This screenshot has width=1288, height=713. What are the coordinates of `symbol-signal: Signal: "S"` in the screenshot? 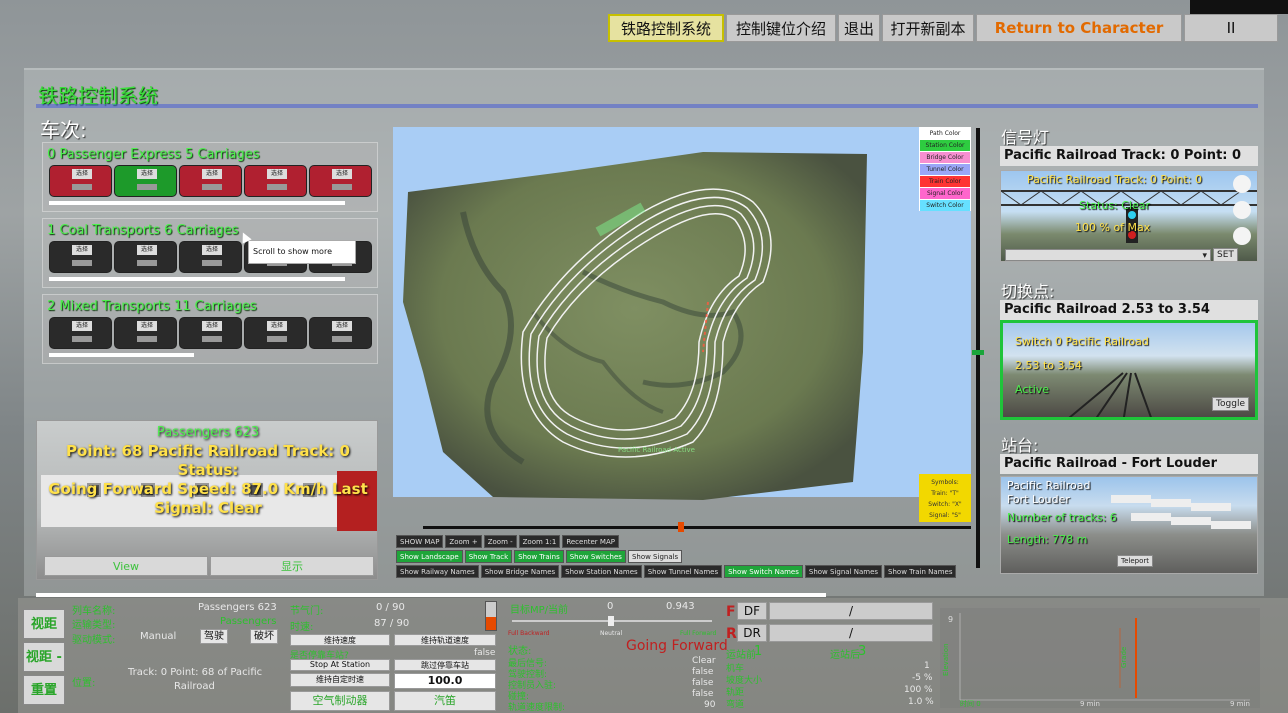 It's located at (945, 515).